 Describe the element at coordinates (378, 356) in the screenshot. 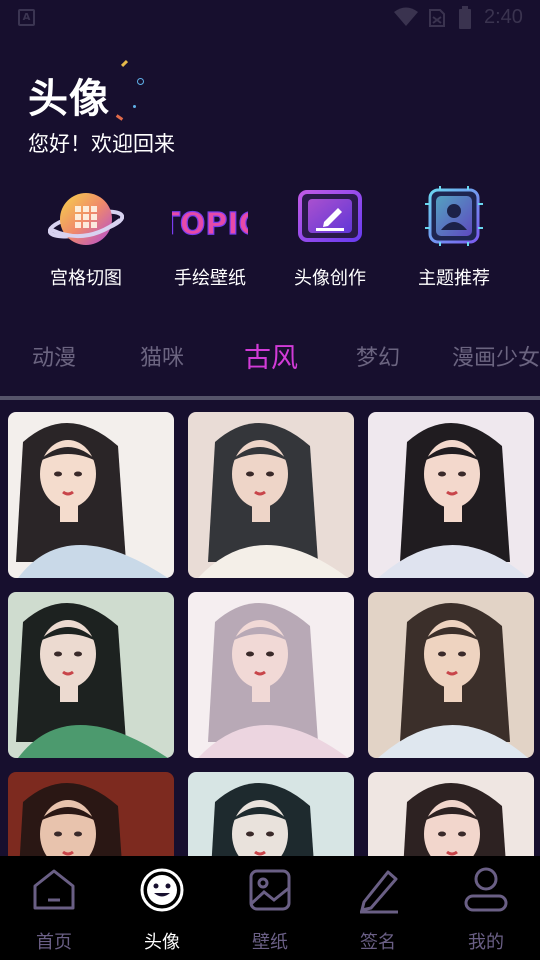

I see `tab-fantasy: 梦幻` at that location.